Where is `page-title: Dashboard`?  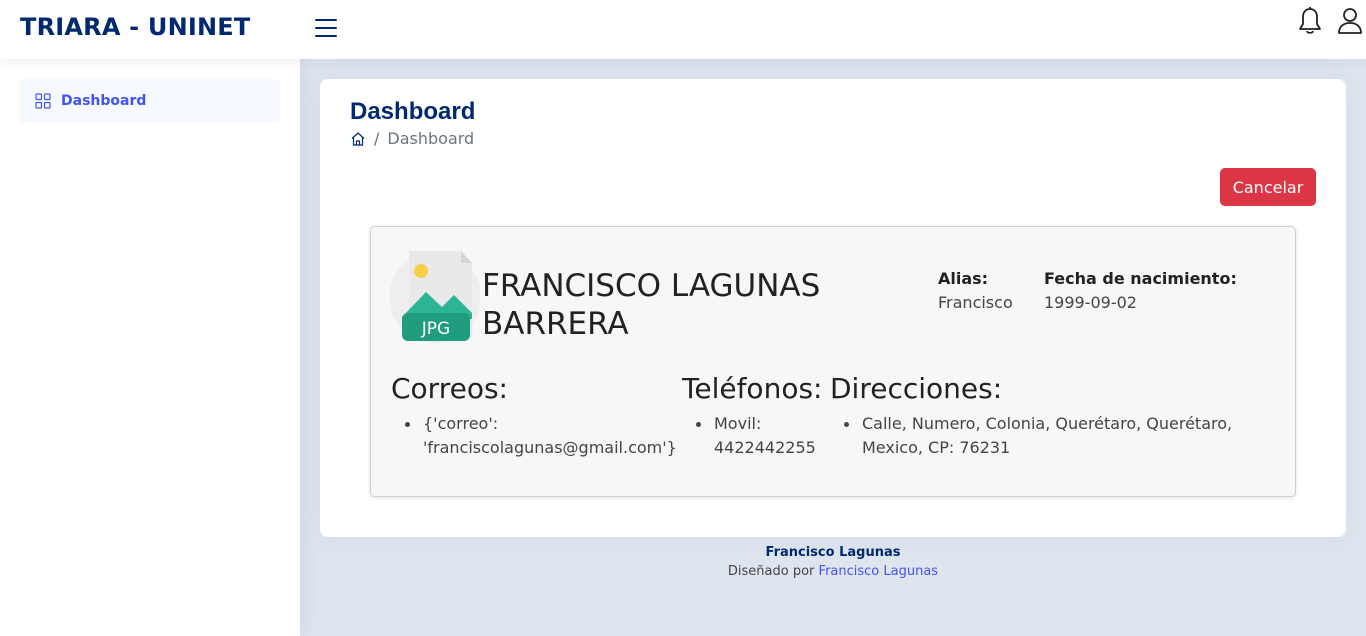
page-title: Dashboard is located at coordinates (413, 111).